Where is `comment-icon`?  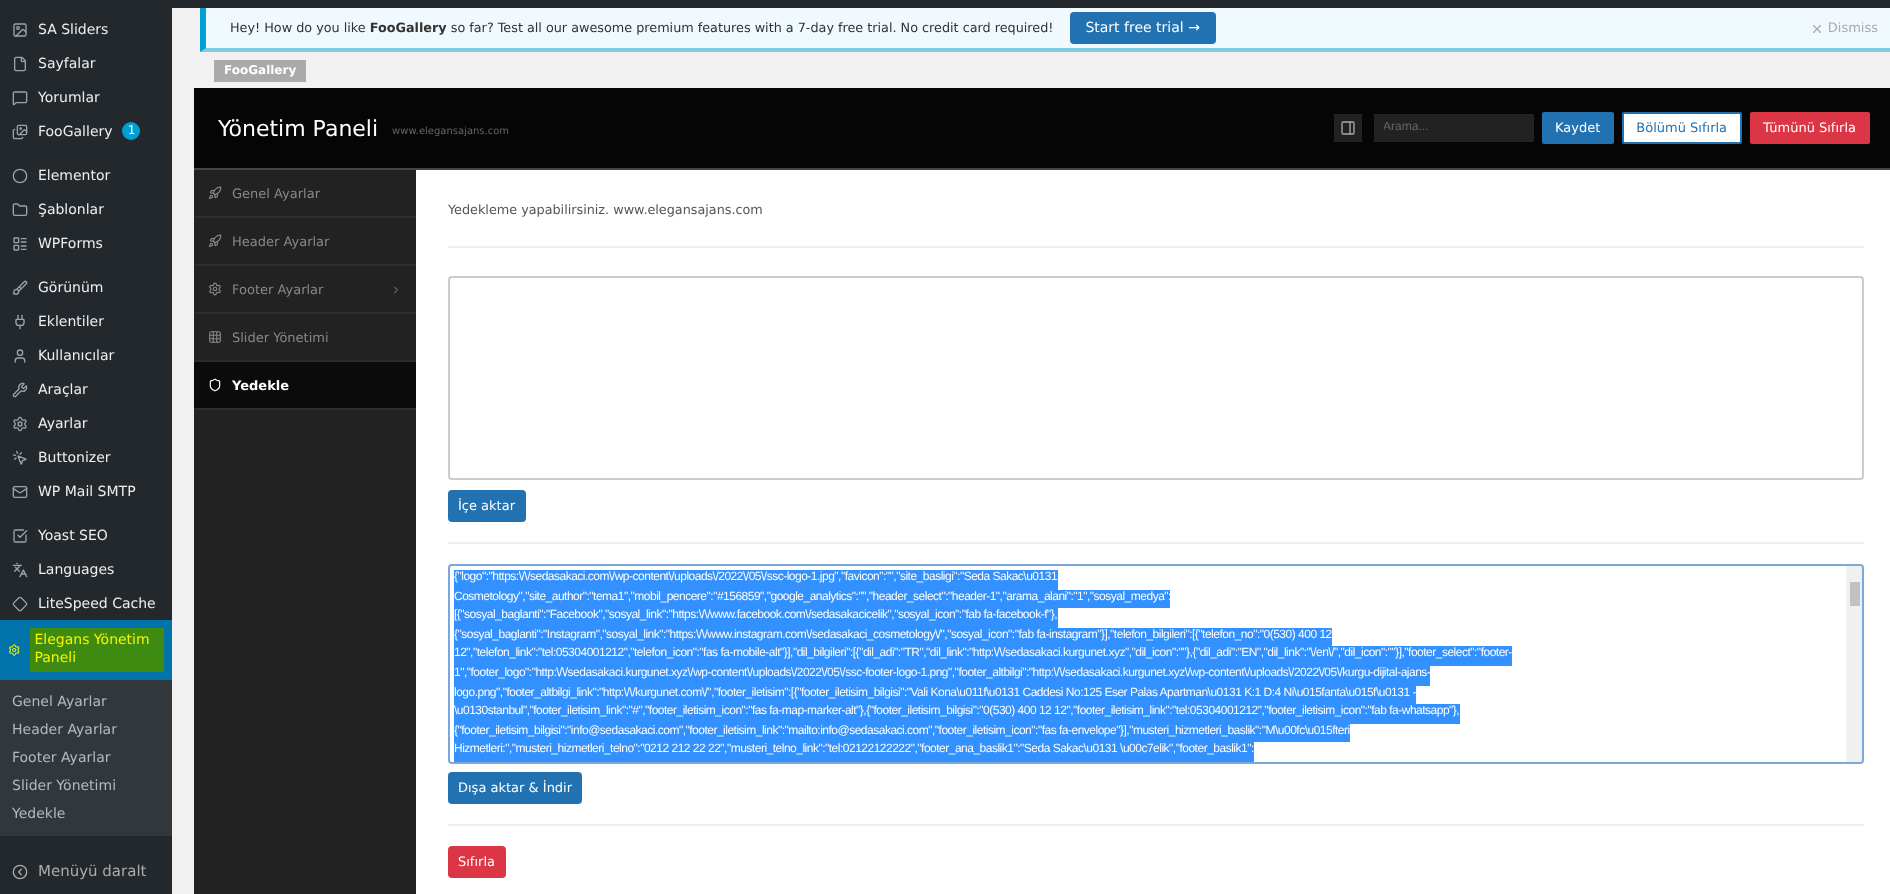 comment-icon is located at coordinates (20, 97).